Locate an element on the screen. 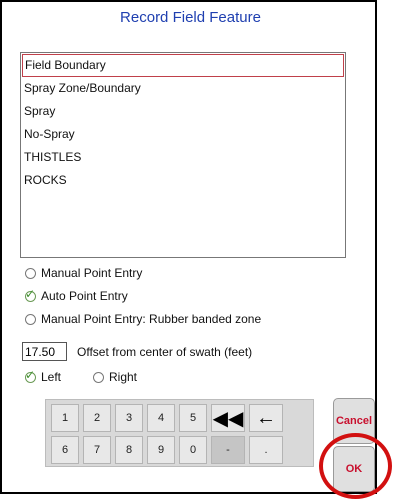  list-item: ROCKS is located at coordinates (183, 180).